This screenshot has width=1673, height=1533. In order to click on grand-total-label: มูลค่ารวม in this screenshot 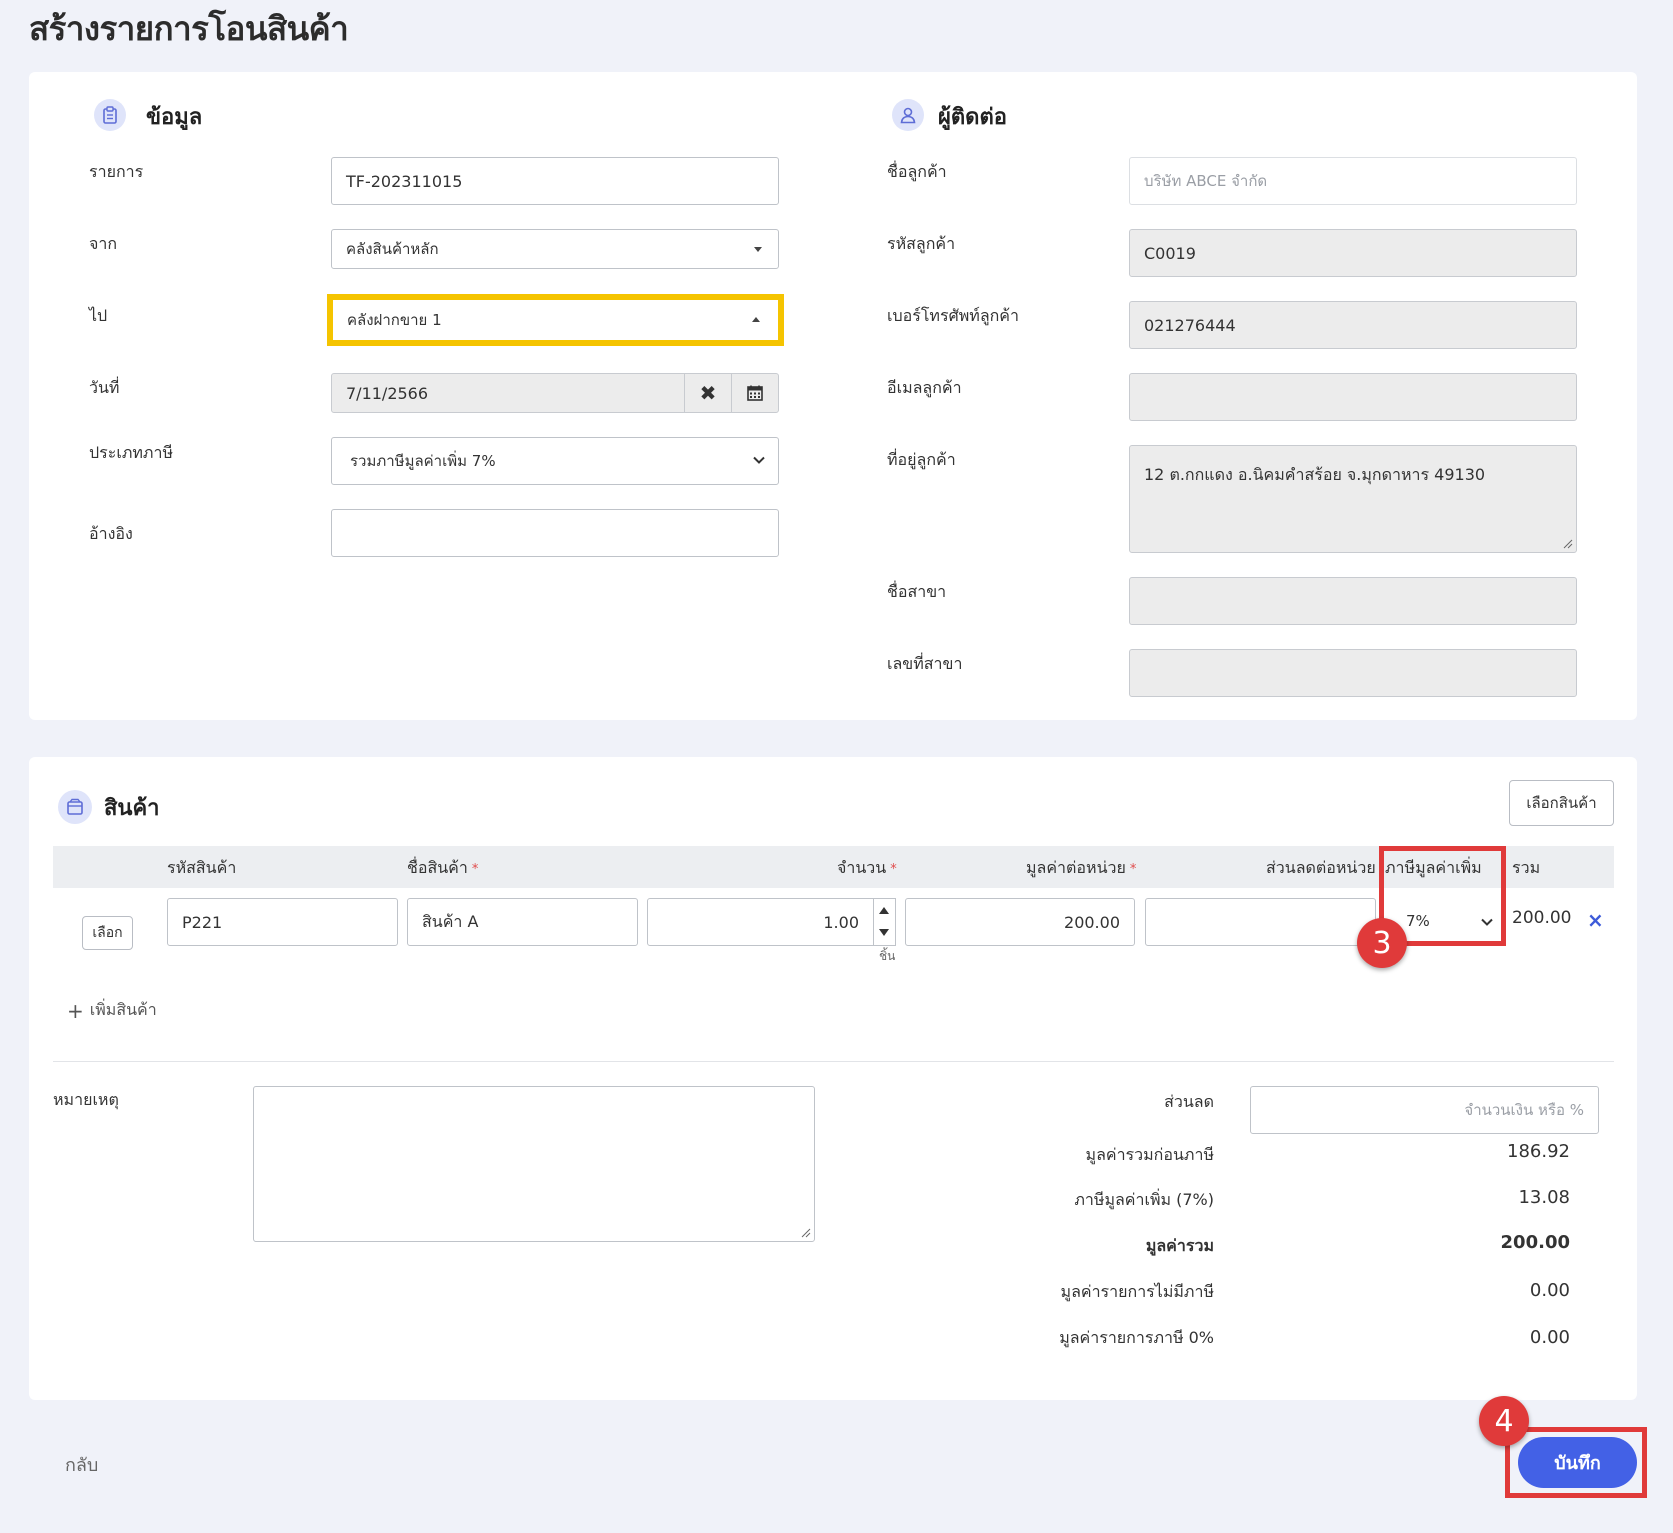, I will do `click(1179, 1245)`.